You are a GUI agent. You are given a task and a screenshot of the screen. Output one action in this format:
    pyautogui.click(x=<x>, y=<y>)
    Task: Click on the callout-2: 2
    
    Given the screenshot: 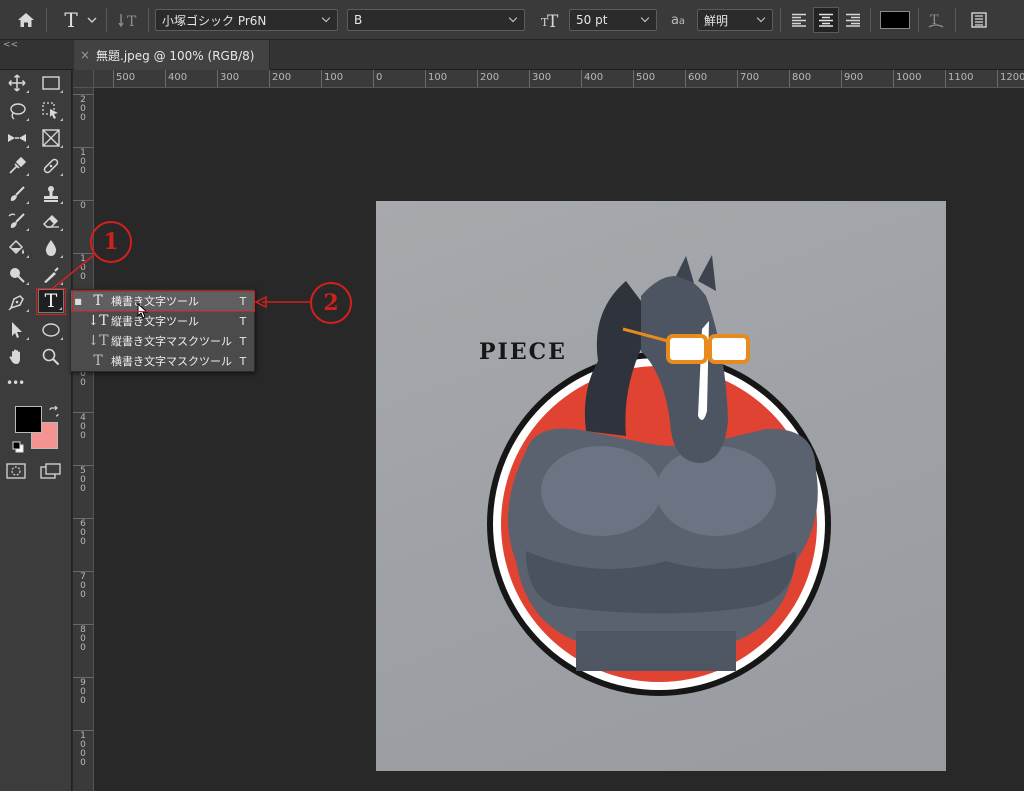 What is the action you would take?
    pyautogui.click(x=331, y=303)
    